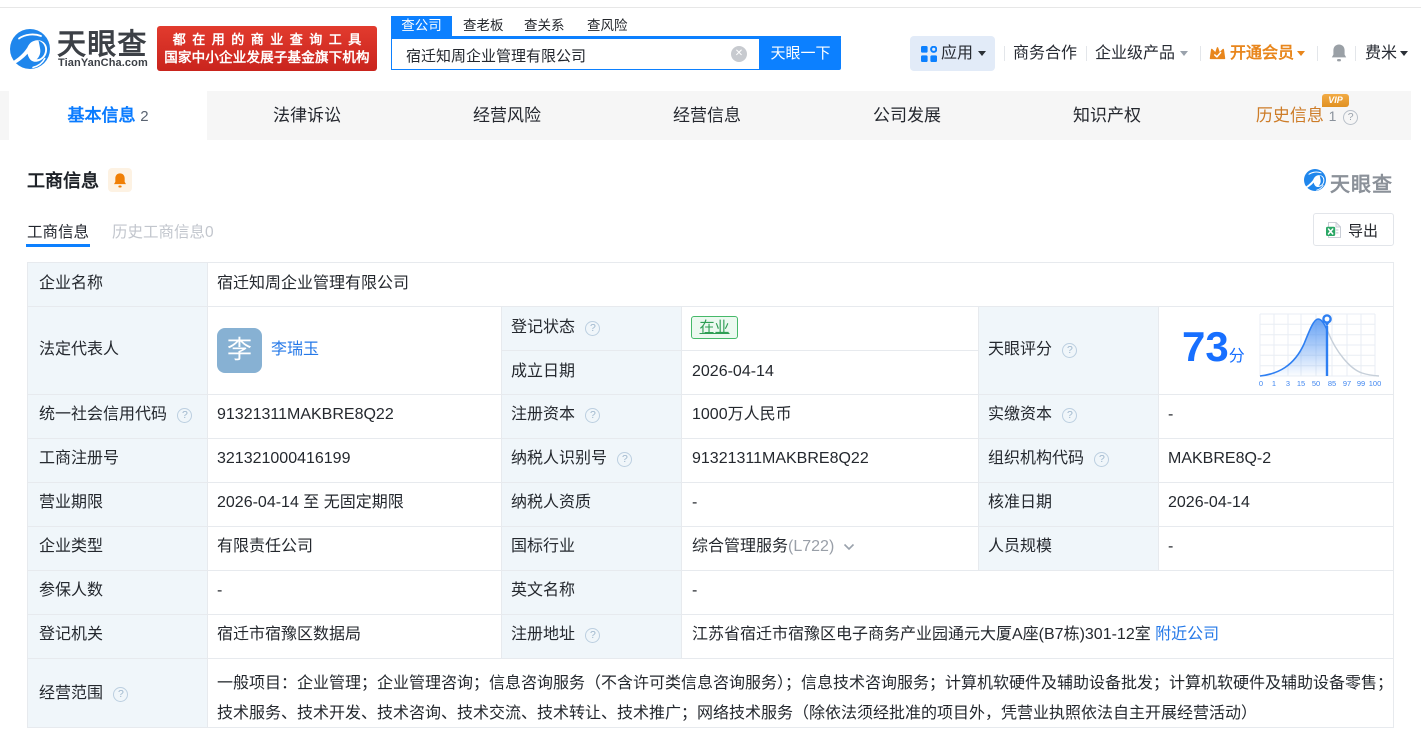  Describe the element at coordinates (1274, 383) in the screenshot. I see `svg-text: 1` at that location.